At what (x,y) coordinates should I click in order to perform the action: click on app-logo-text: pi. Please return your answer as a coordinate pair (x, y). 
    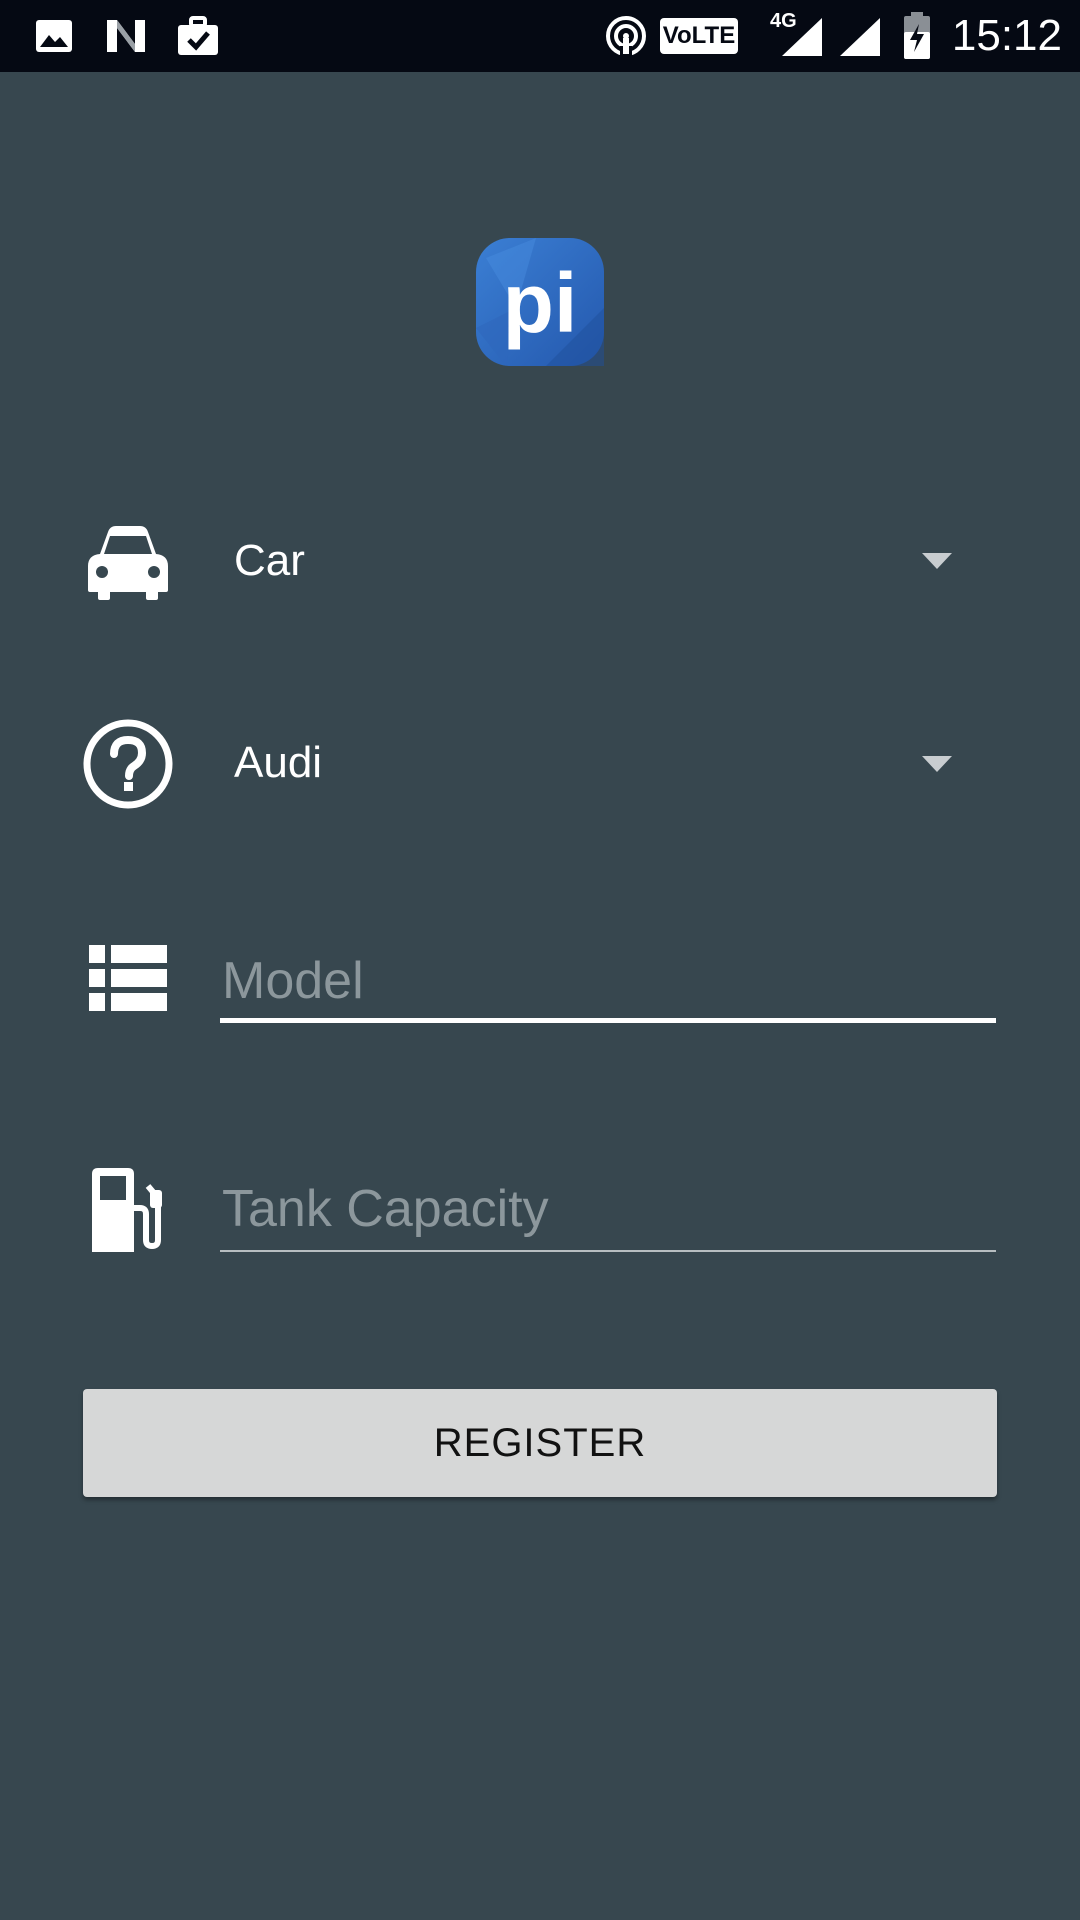
    Looking at the image, I should click on (540, 303).